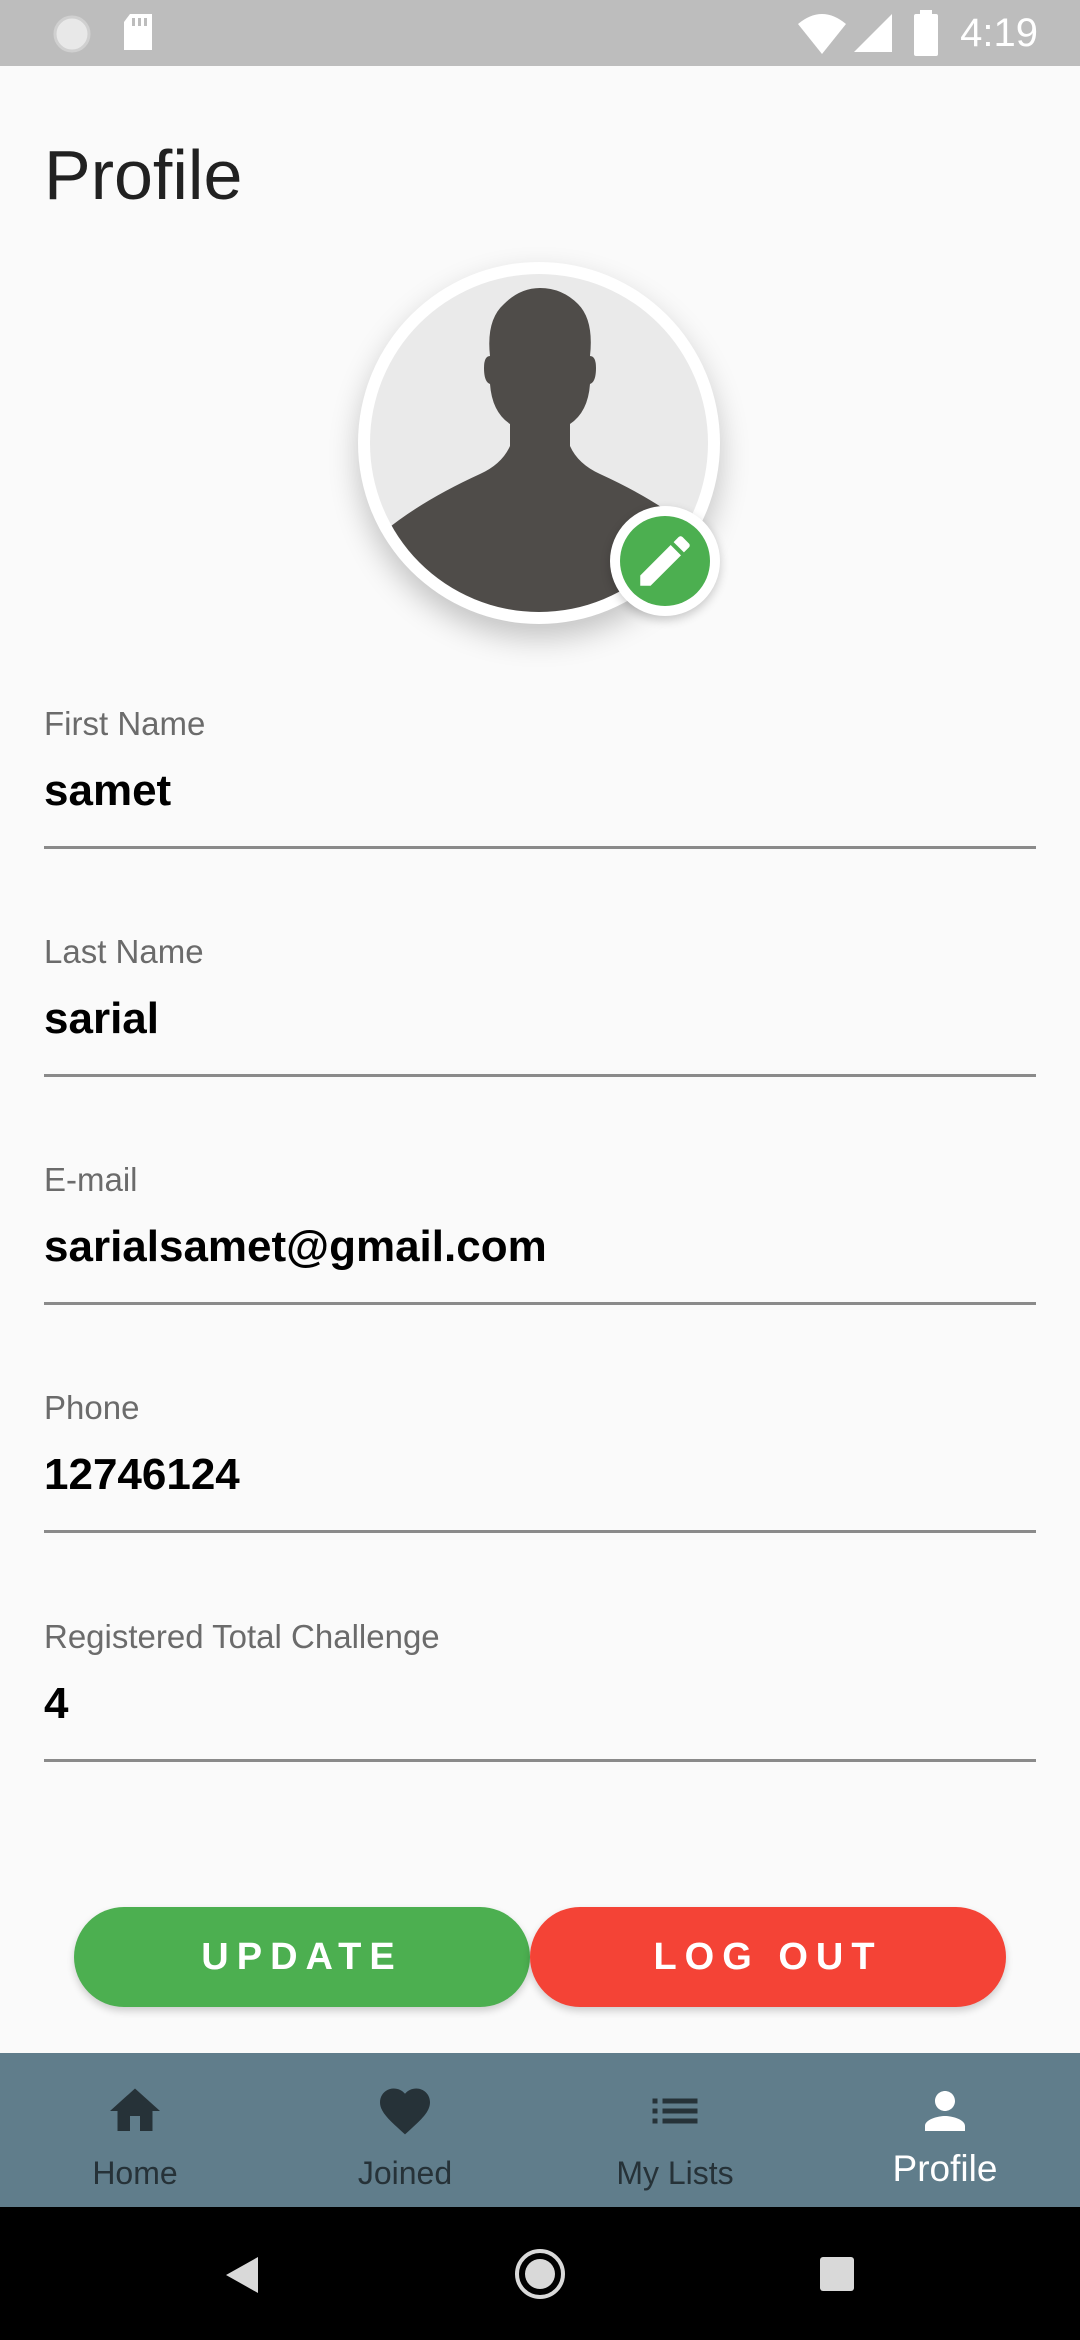 The width and height of the screenshot is (1080, 2340). I want to click on home-icon, so click(135, 2111).